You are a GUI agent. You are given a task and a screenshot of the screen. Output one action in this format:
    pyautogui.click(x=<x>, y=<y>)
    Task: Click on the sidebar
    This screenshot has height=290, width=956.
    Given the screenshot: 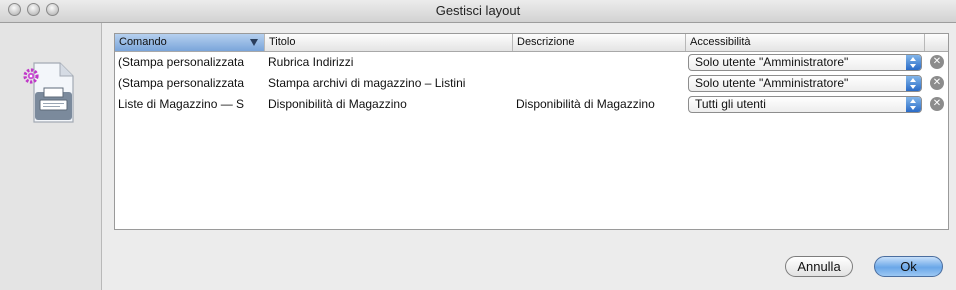 What is the action you would take?
    pyautogui.click(x=51, y=156)
    